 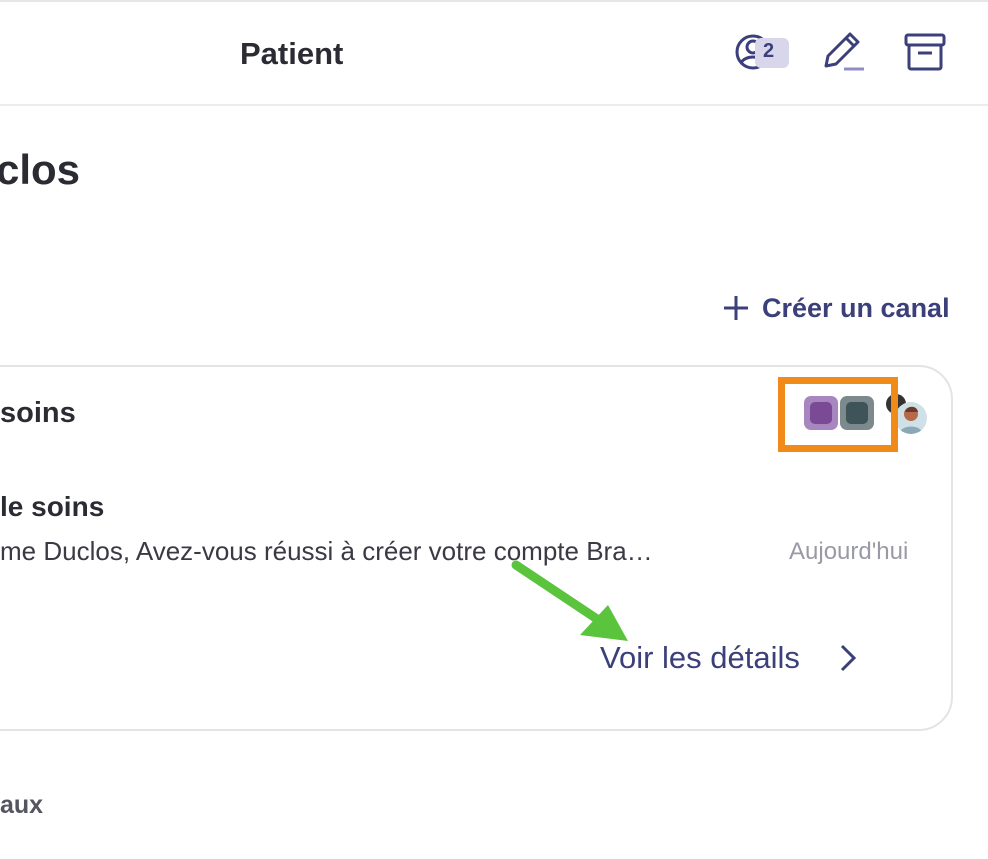 I want to click on create-channel-label: Créer un canal, so click(x=856, y=307).